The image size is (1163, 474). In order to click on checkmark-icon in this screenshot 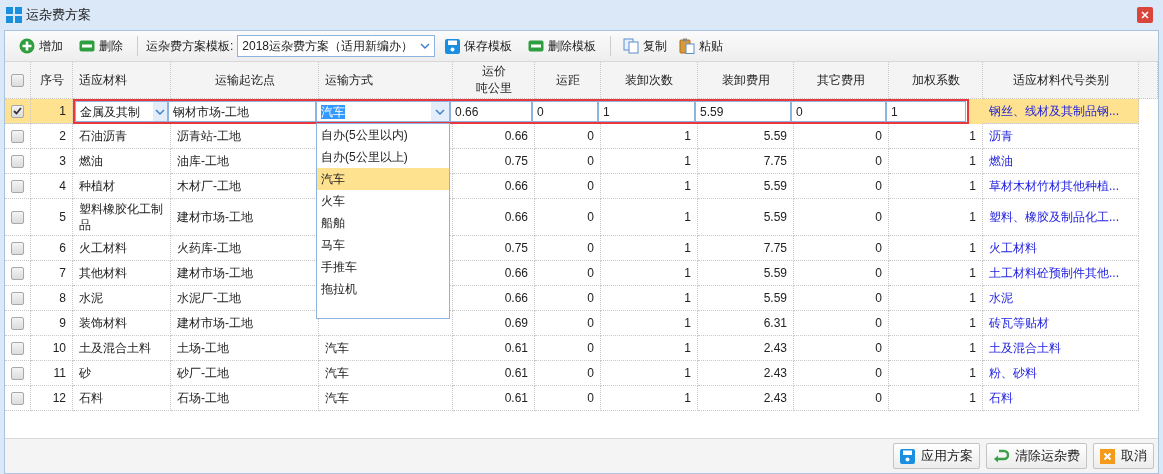, I will do `click(17, 111)`.